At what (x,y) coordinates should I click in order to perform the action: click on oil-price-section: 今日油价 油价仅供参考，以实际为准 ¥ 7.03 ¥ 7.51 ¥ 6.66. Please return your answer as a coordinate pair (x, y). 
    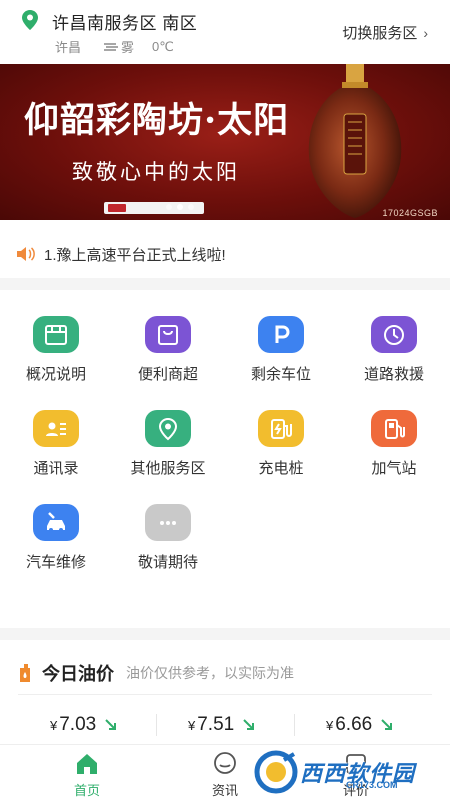
    Looking at the image, I should click on (225, 690).